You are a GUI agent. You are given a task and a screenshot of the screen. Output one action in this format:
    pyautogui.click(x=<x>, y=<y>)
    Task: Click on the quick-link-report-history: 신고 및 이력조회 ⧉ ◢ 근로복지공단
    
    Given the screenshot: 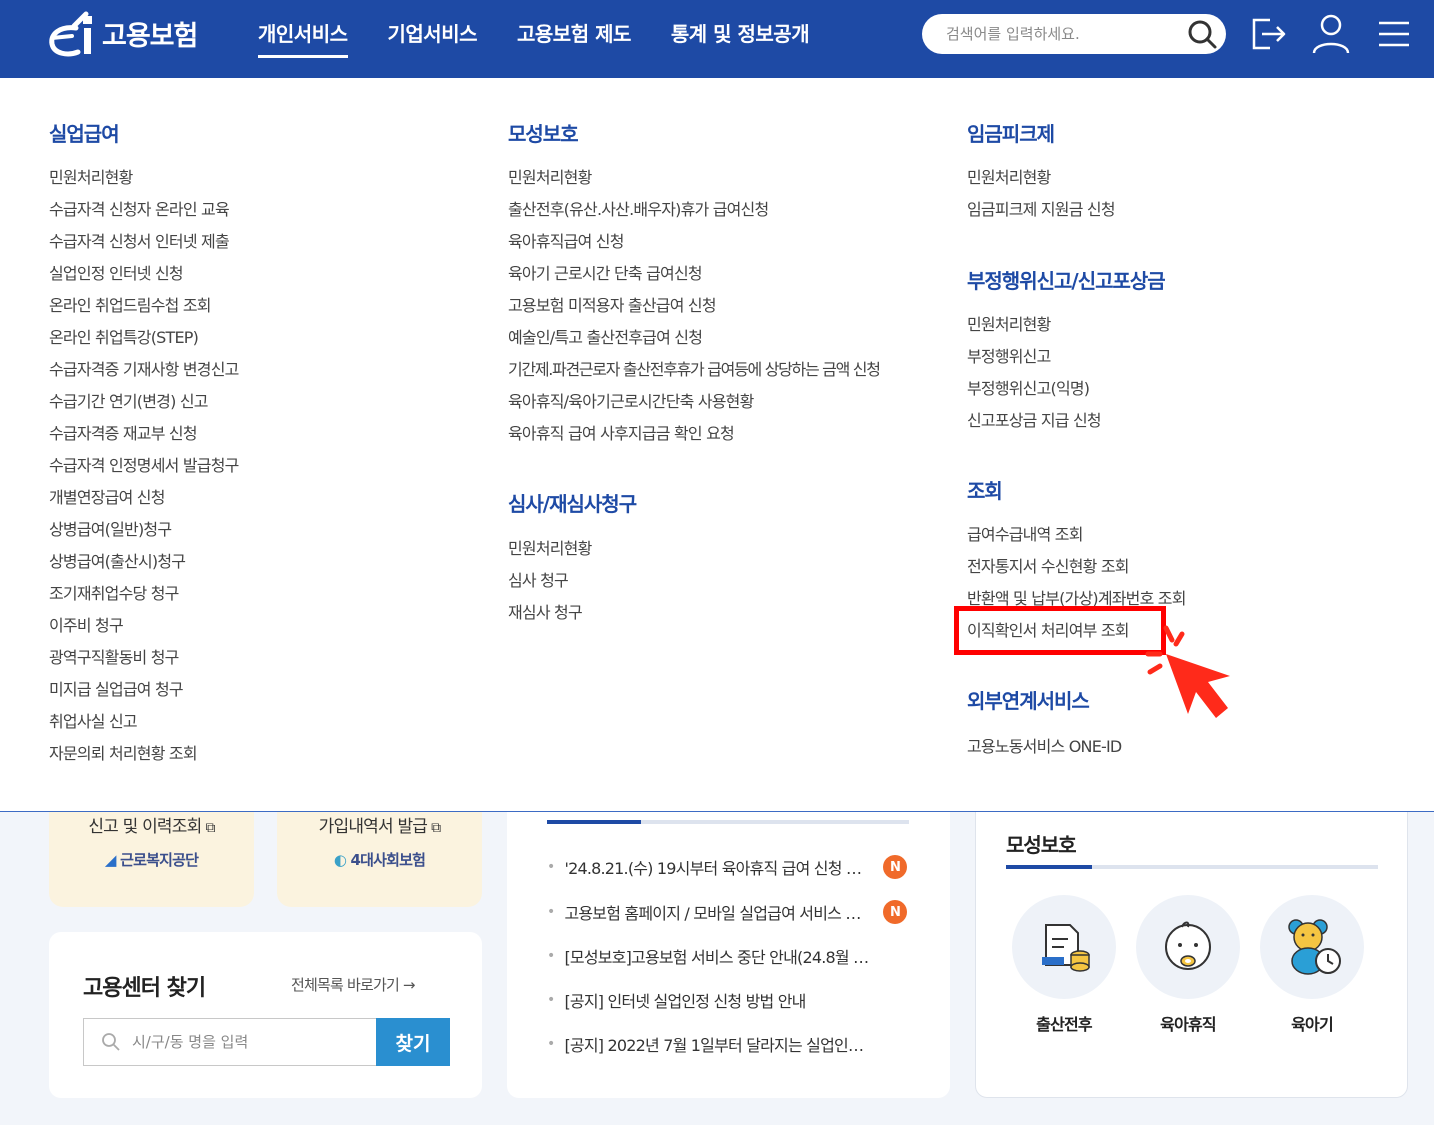 What is the action you would take?
    pyautogui.click(x=151, y=859)
    